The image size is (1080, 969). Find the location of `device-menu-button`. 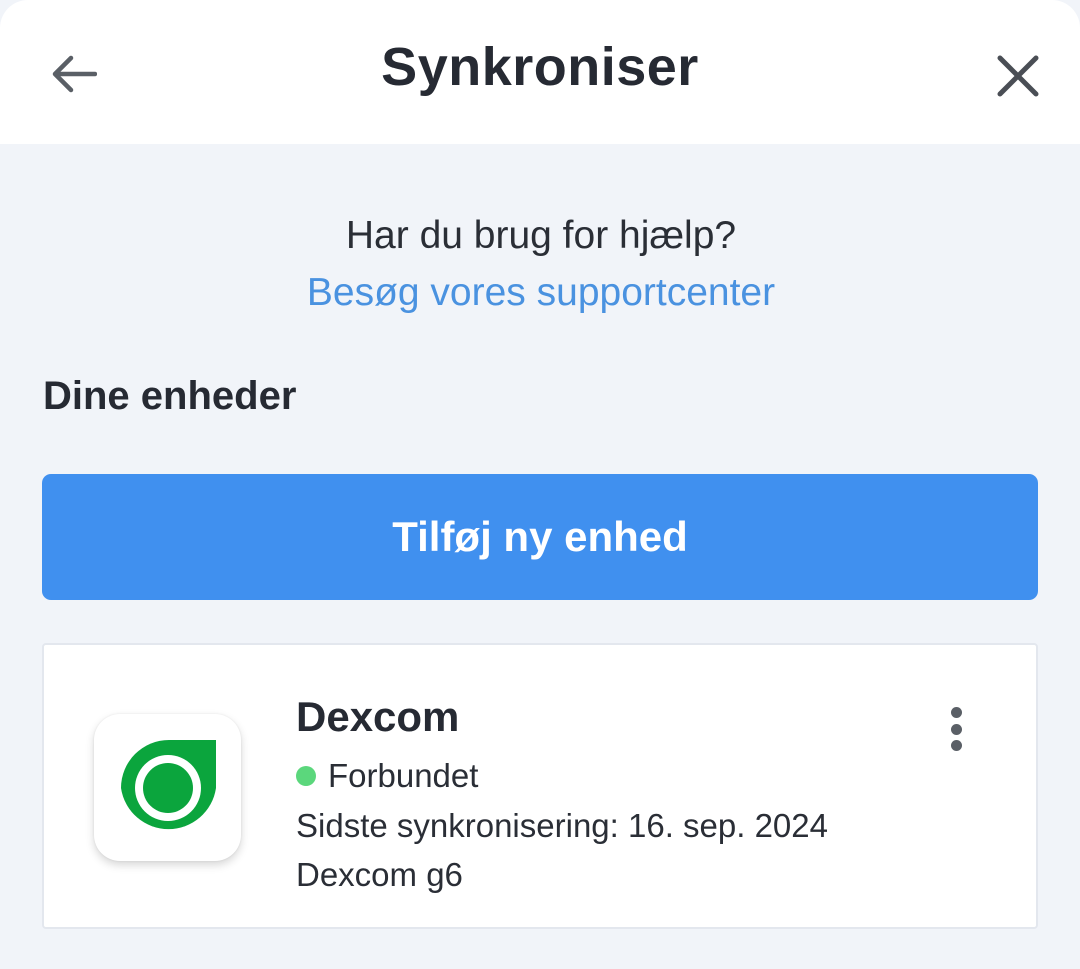

device-menu-button is located at coordinates (956, 729).